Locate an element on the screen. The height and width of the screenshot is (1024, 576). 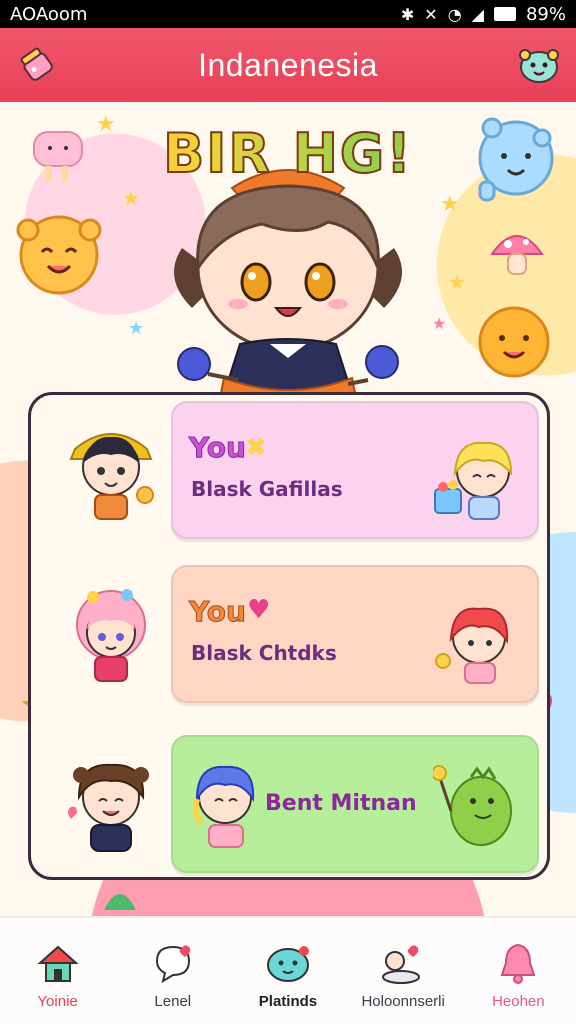
list-item: Bent Mitnan is located at coordinates (289, 802).